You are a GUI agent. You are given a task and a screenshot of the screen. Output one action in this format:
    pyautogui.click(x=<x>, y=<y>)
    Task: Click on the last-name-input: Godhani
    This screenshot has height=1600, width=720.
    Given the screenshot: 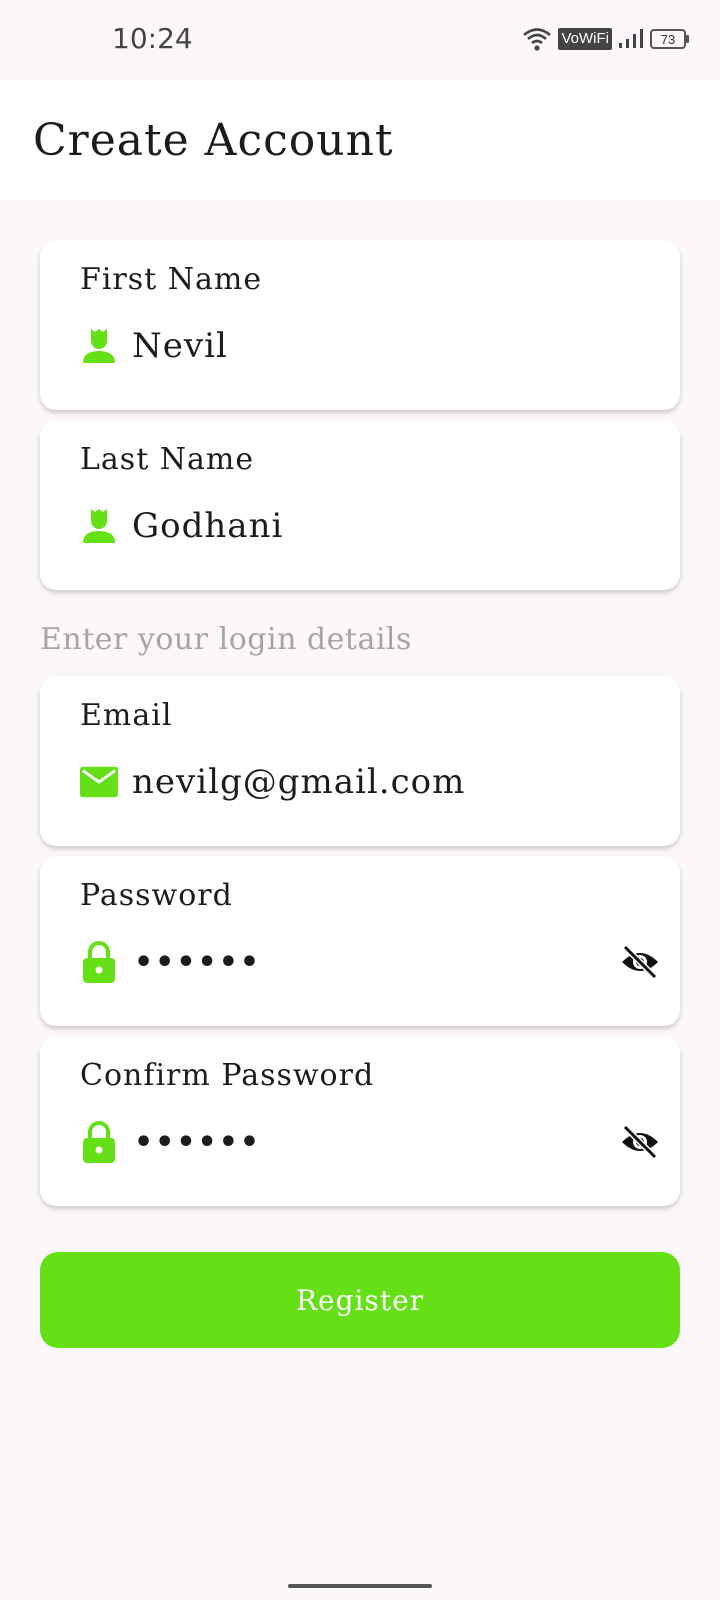 What is the action you would take?
    pyautogui.click(x=207, y=526)
    